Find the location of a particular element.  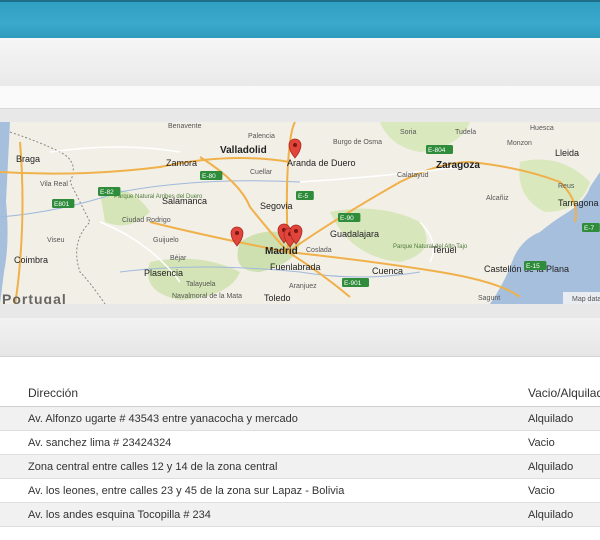

city-label: Tudela is located at coordinates (465, 132).